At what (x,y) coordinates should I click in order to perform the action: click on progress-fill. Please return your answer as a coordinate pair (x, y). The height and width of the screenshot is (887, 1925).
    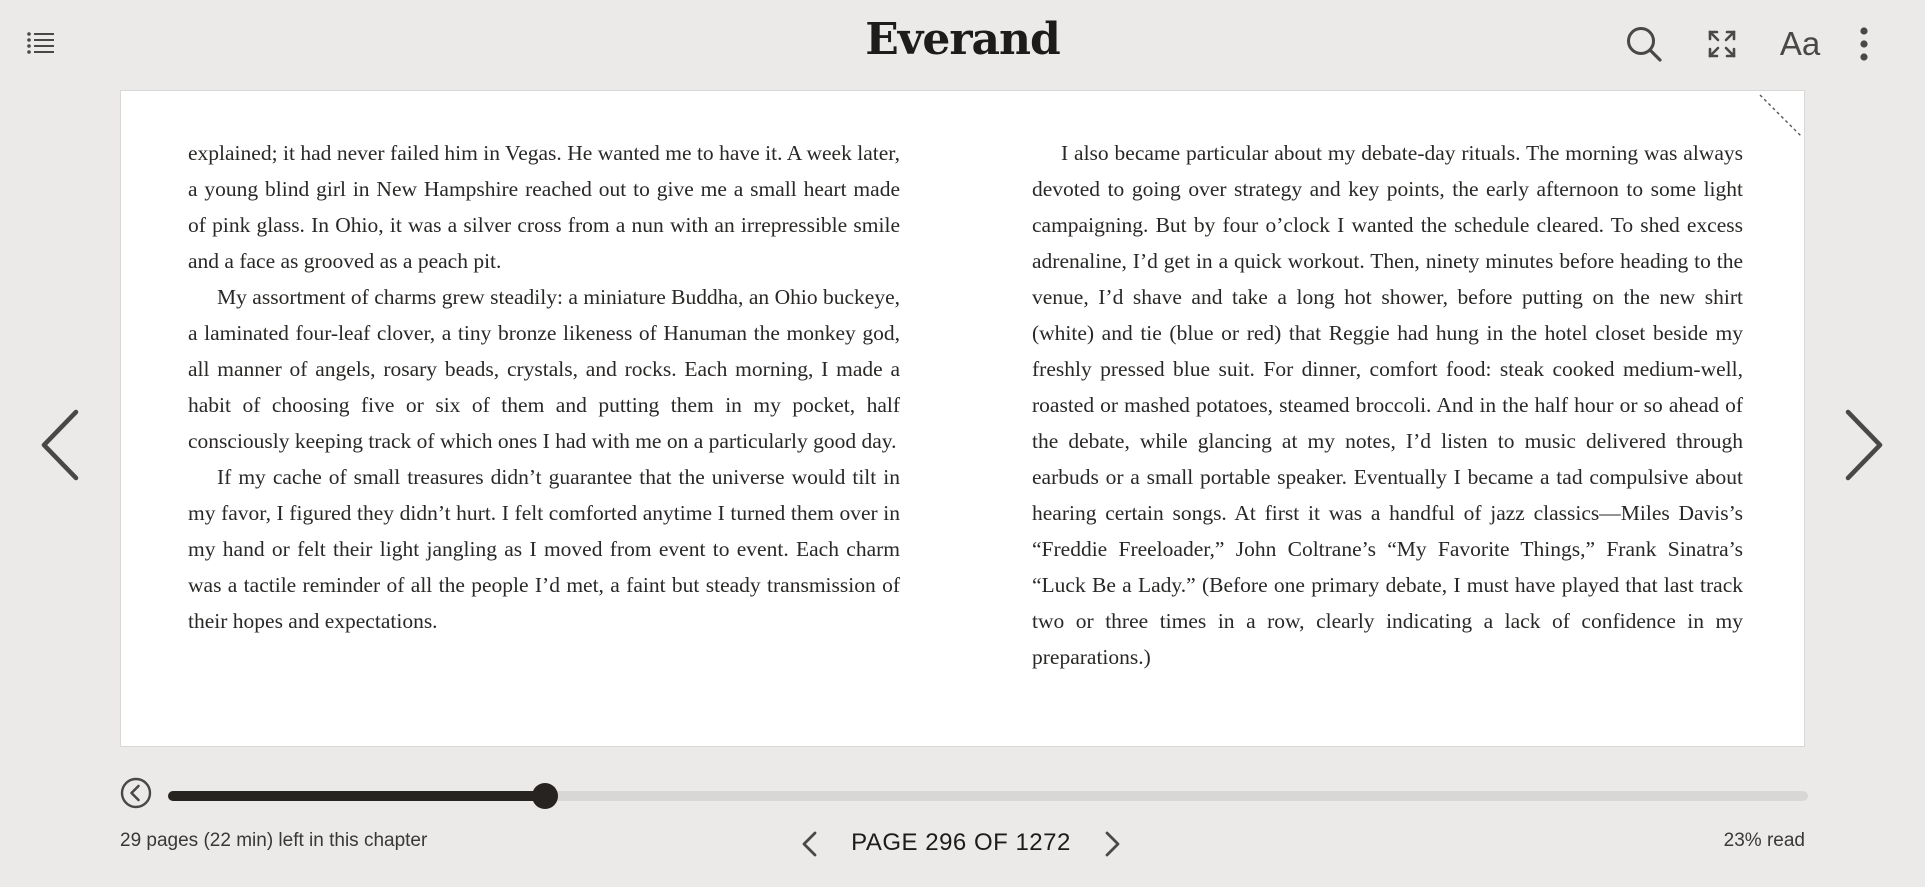
    Looking at the image, I should click on (357, 796).